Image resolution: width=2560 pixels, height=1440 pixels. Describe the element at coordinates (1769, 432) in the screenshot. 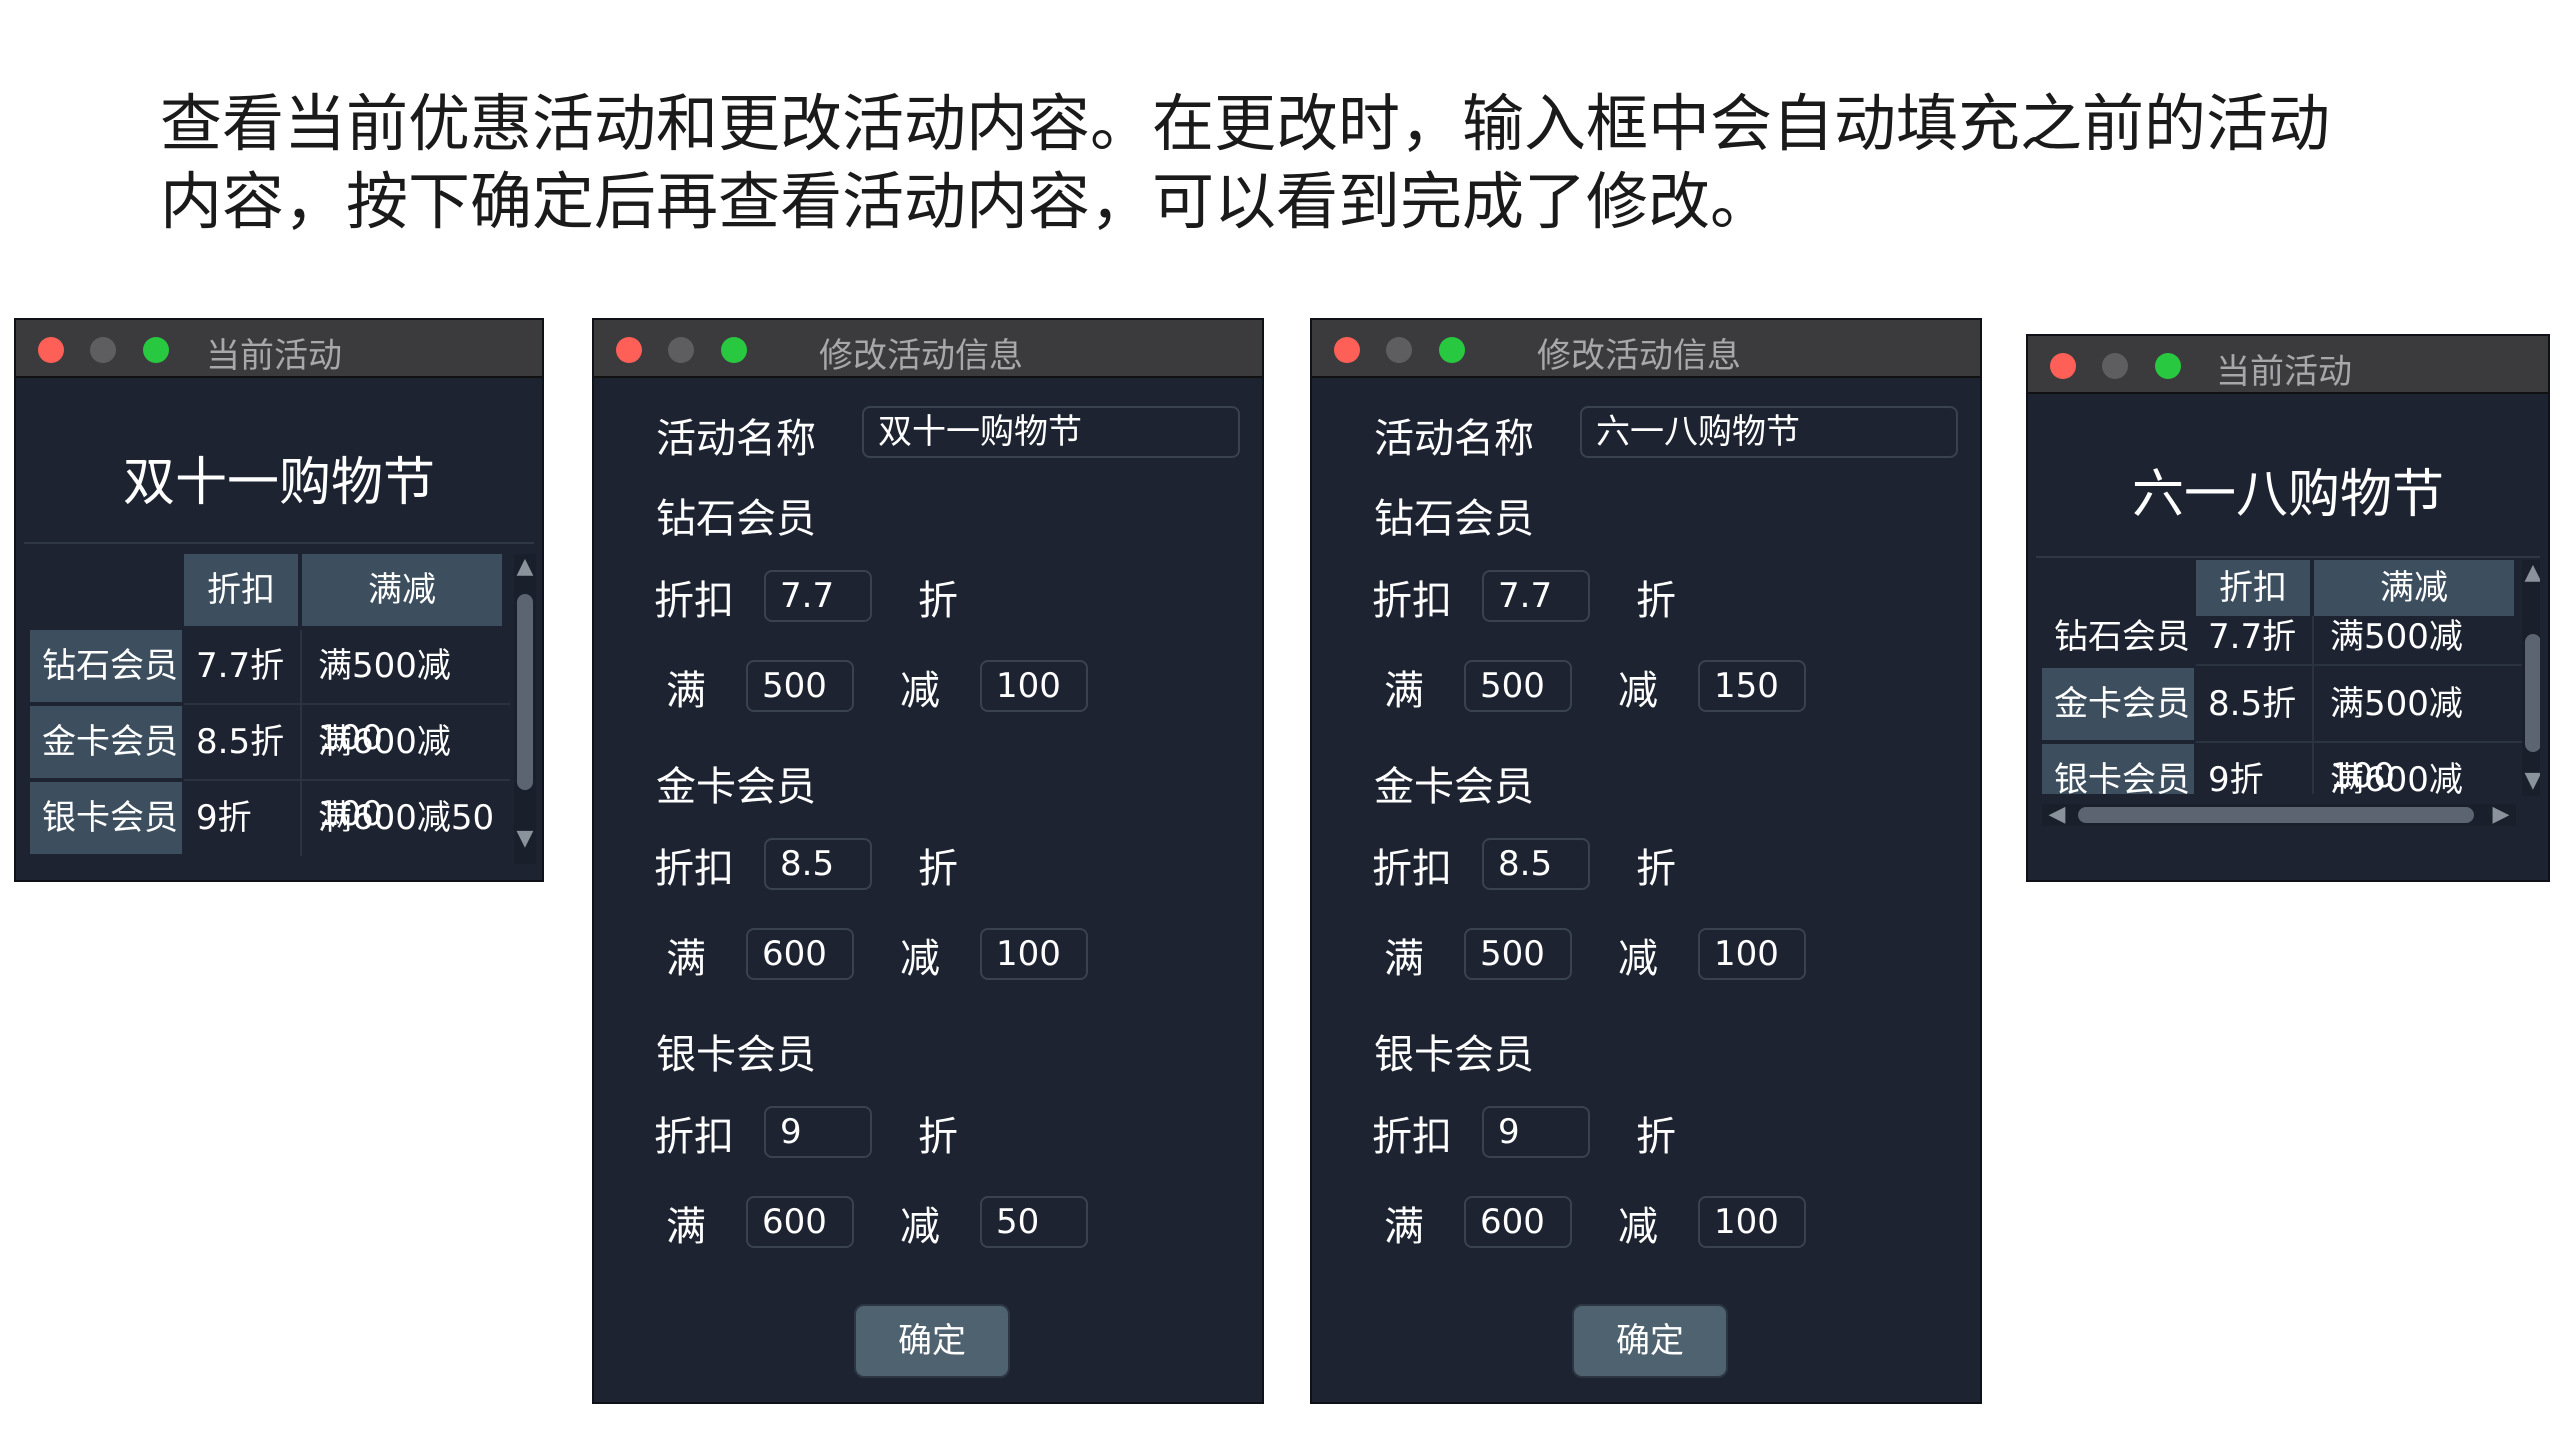

I see `activity-name-input: 六一八购物节` at that location.